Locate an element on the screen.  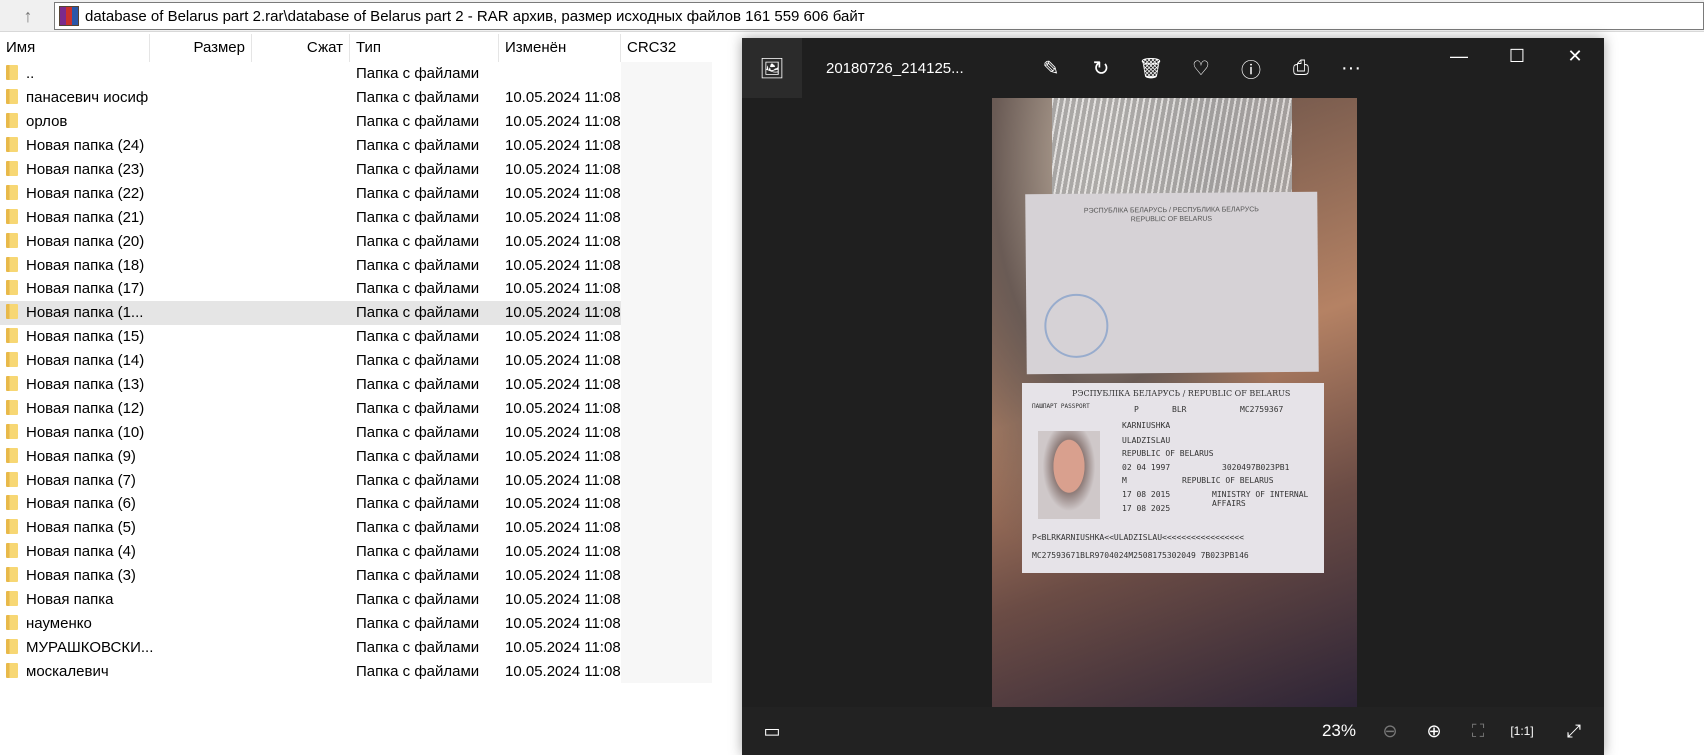
row-name-text: Новая папка (24) is located at coordinates (85, 146).